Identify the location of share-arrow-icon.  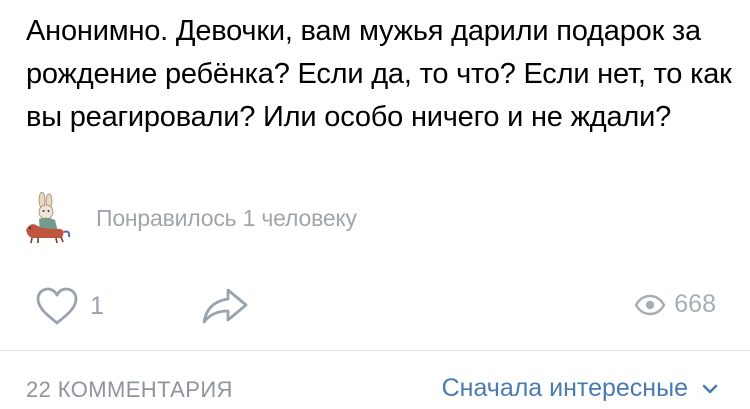
(225, 306).